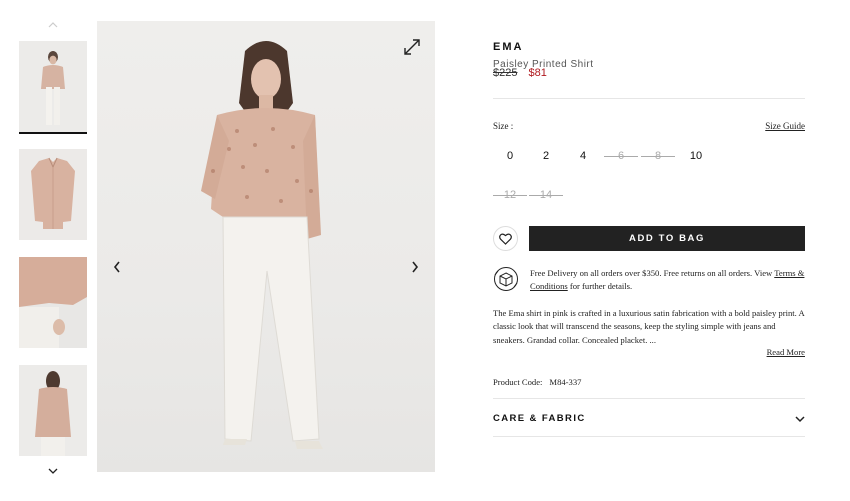  What do you see at coordinates (600, 286) in the screenshot?
I see `delivery-text-end: for further details.` at bounding box center [600, 286].